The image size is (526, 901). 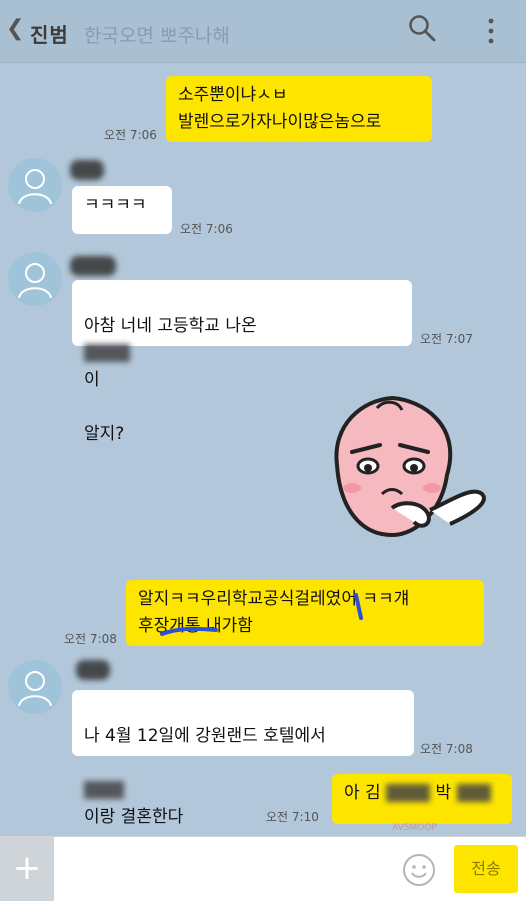 What do you see at coordinates (134, 817) in the screenshot?
I see `message-text: 이랑 결혼한다` at bounding box center [134, 817].